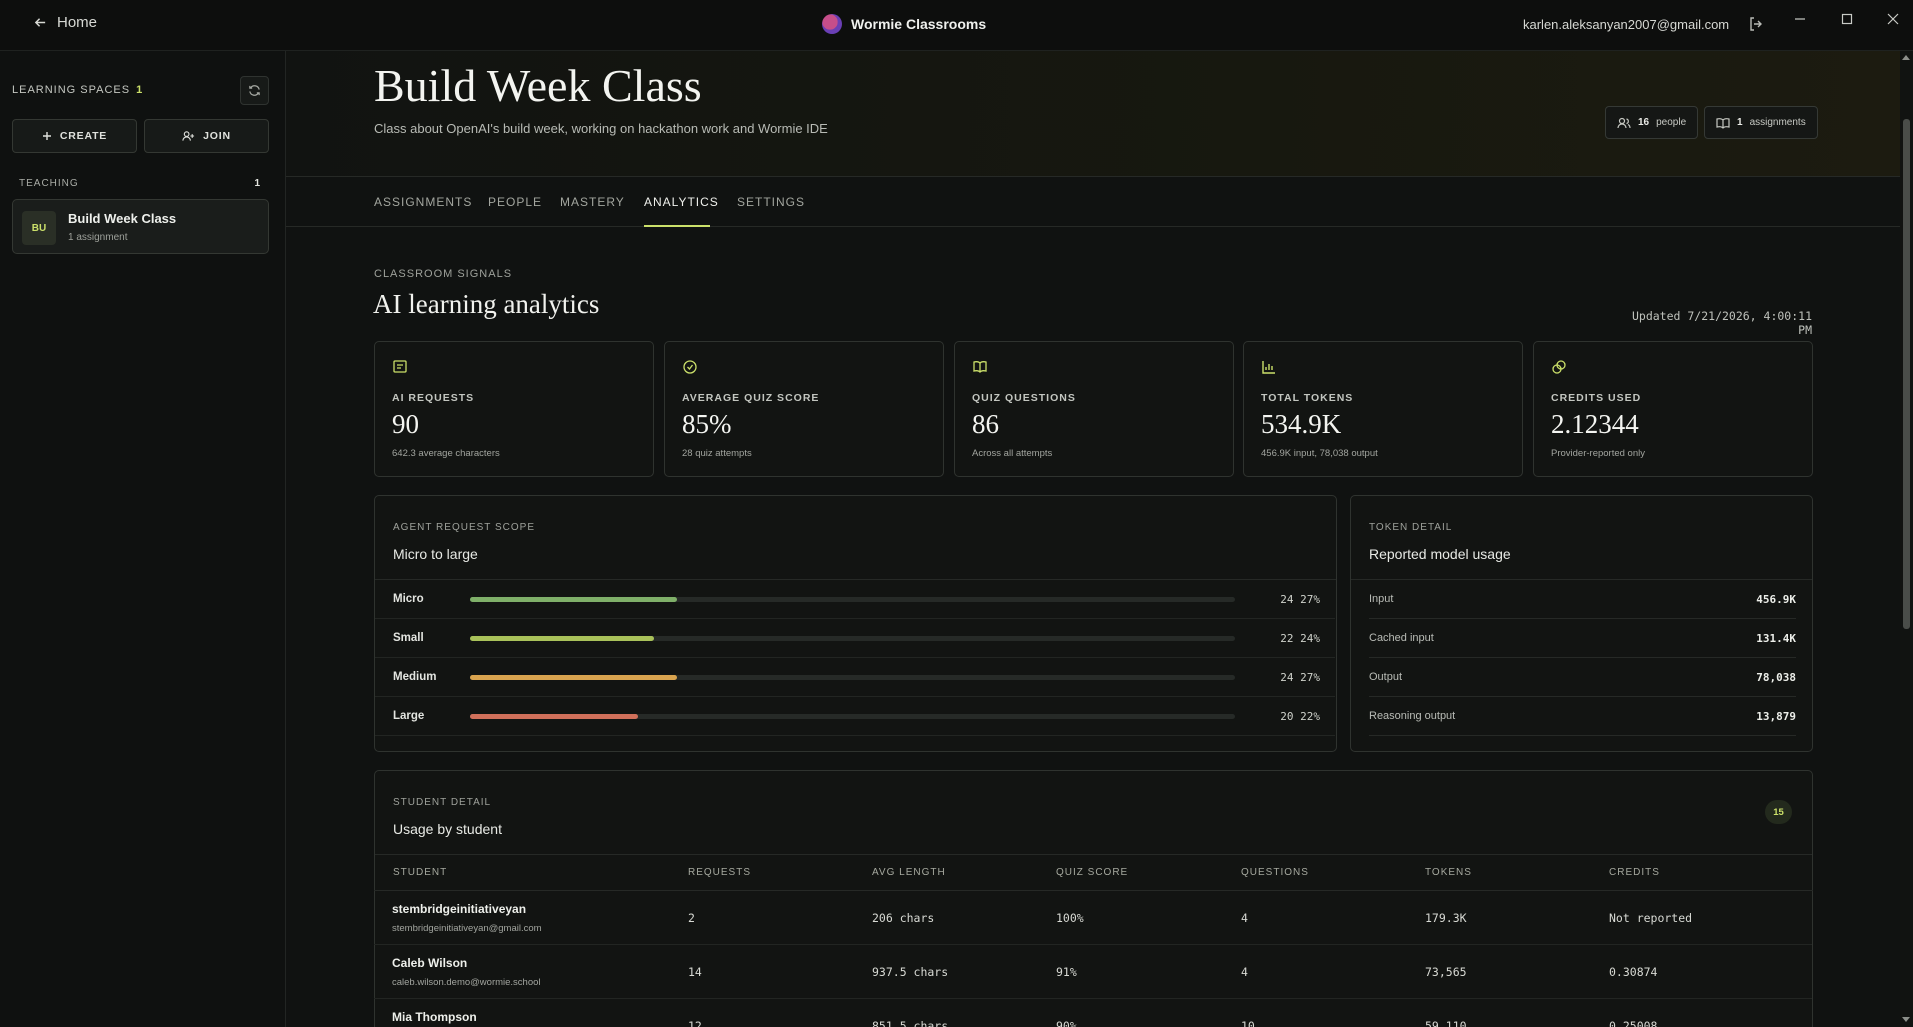 This screenshot has height=1027, width=1913. Describe the element at coordinates (717, 453) in the screenshot. I see `stat-sub: 28 quiz attempts` at that location.